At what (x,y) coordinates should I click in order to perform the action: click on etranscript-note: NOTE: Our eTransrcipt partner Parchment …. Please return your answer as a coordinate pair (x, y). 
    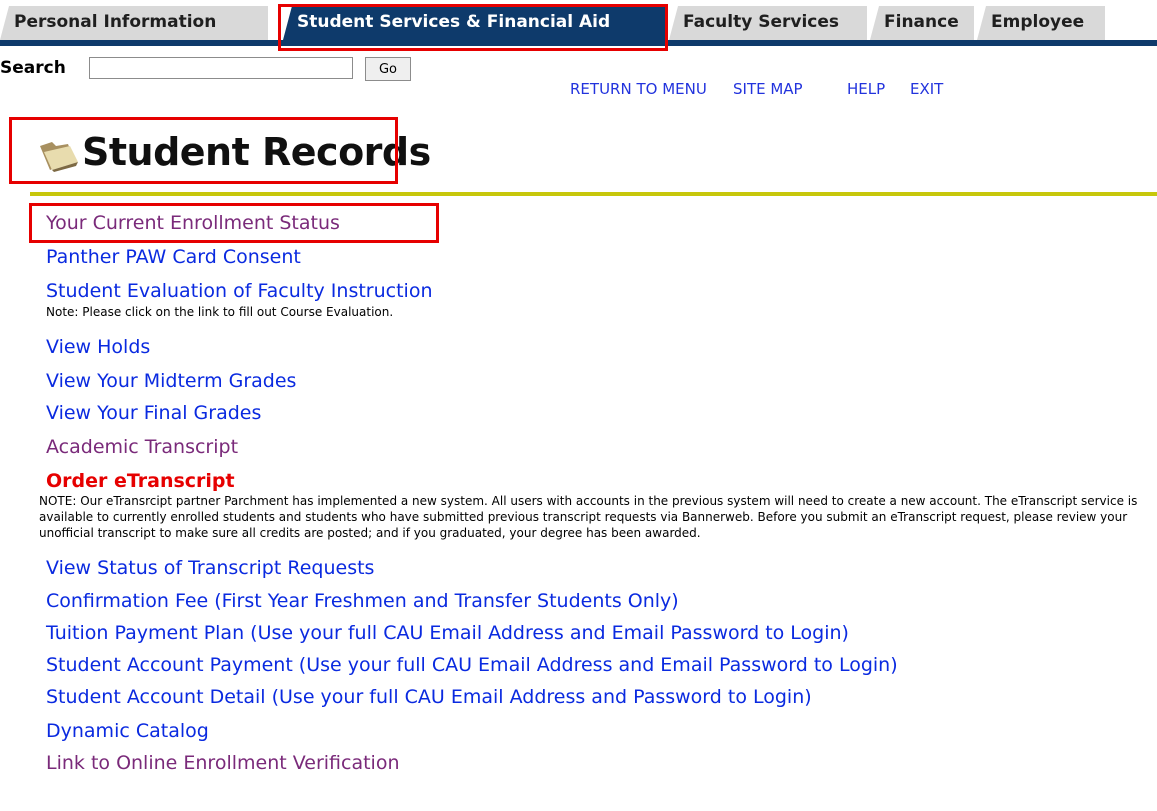
    Looking at the image, I should click on (588, 517).